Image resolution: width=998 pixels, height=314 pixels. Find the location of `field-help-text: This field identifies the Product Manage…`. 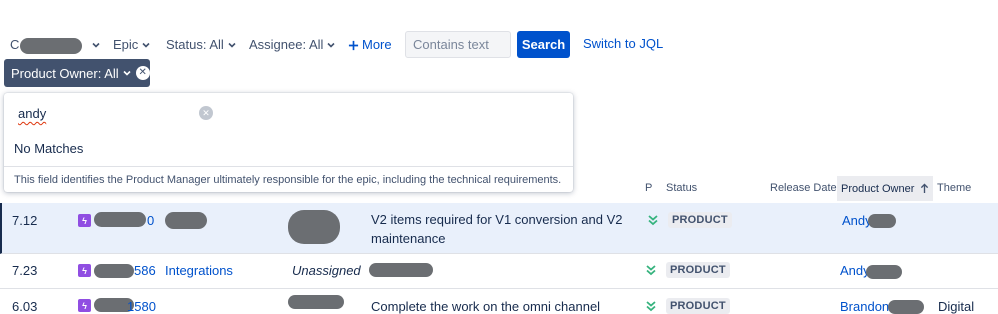

field-help-text: This field identifies the Product Manage… is located at coordinates (288, 180).